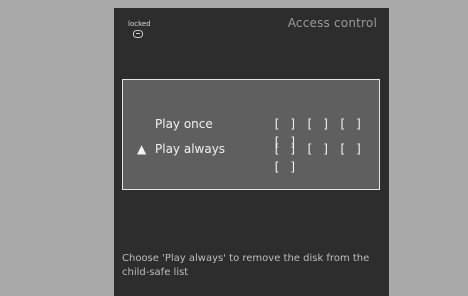  What do you see at coordinates (148, 31) in the screenshot?
I see `lock-status: locked` at bounding box center [148, 31].